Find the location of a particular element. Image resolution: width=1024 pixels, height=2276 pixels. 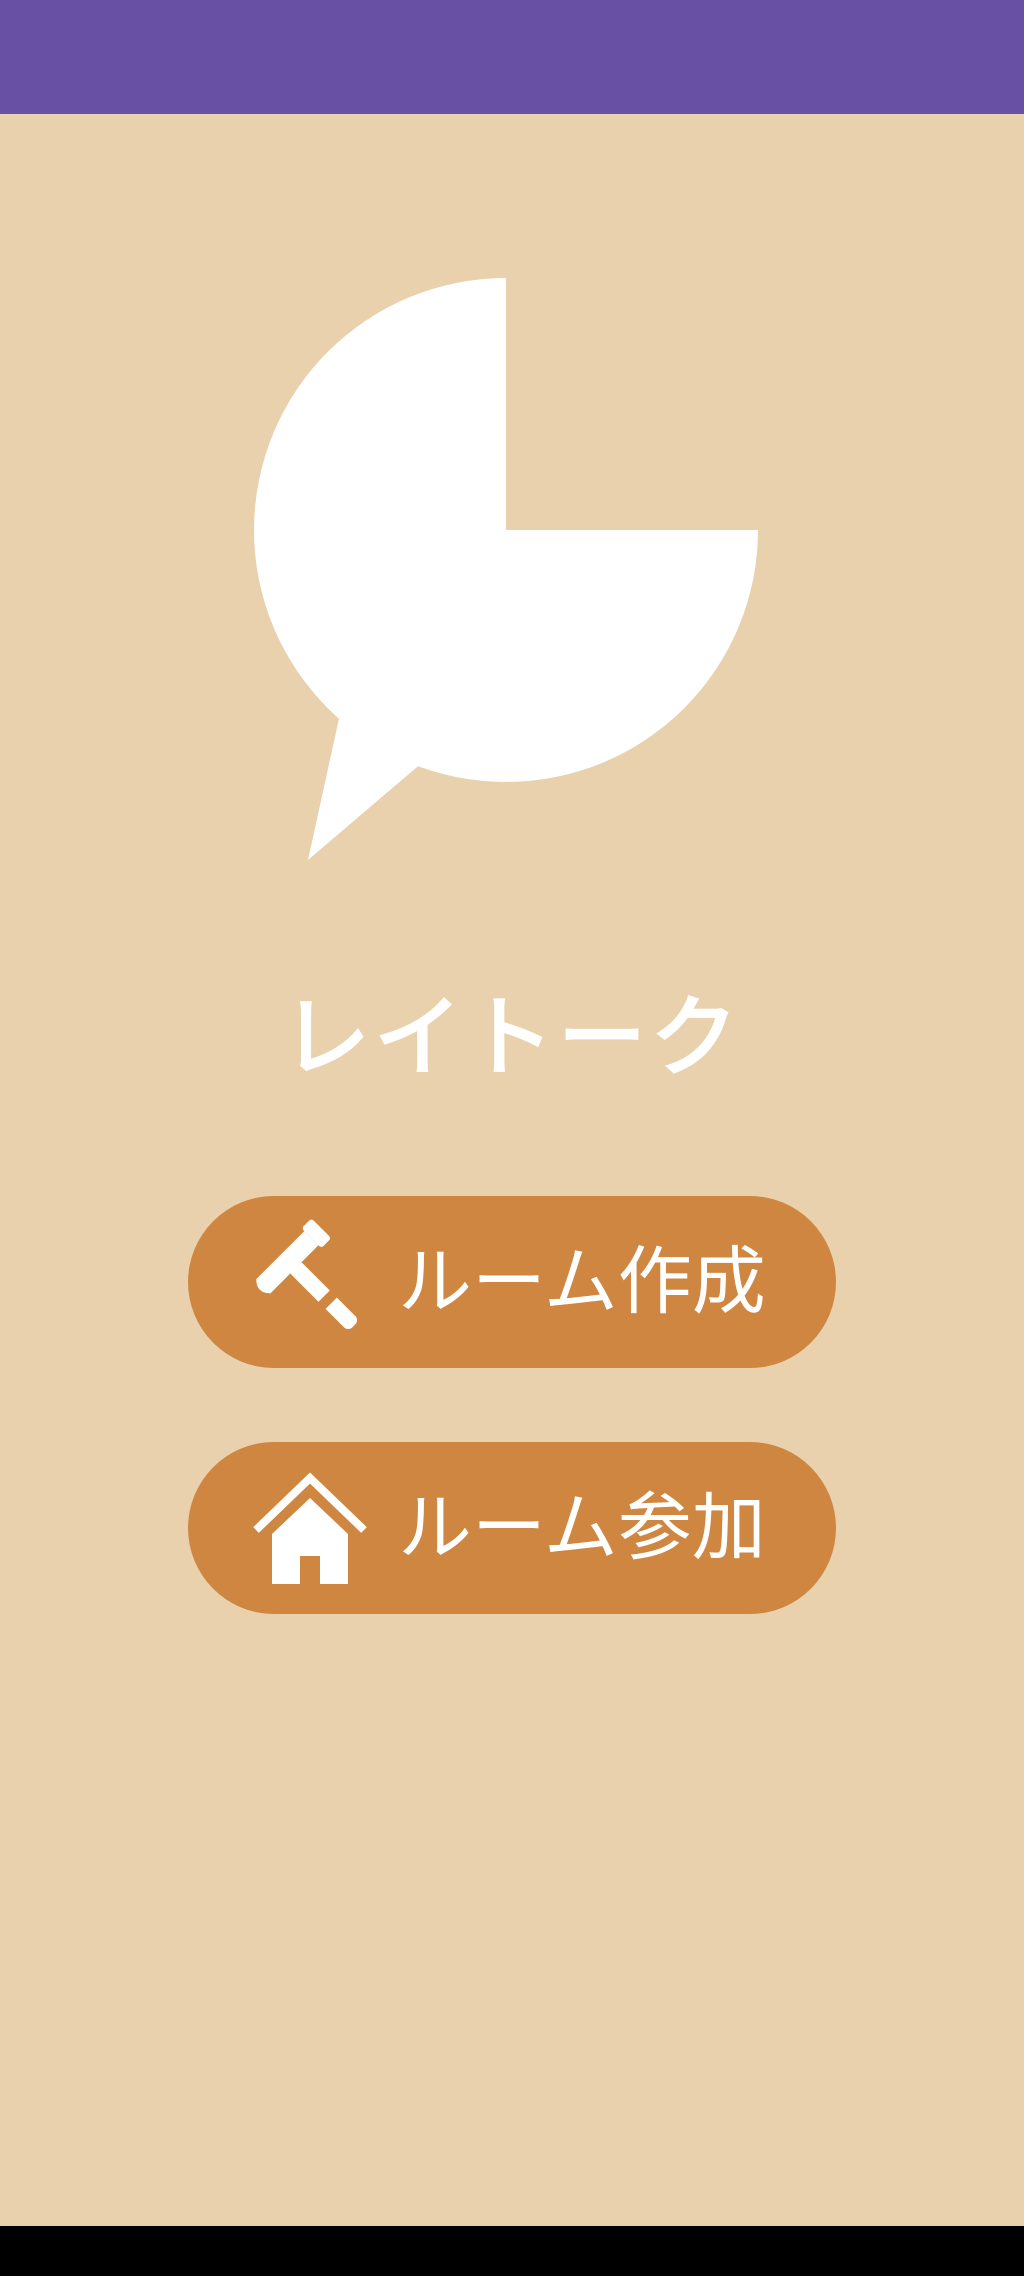

create-room-label: ルーム作成 is located at coordinates (582, 1282).